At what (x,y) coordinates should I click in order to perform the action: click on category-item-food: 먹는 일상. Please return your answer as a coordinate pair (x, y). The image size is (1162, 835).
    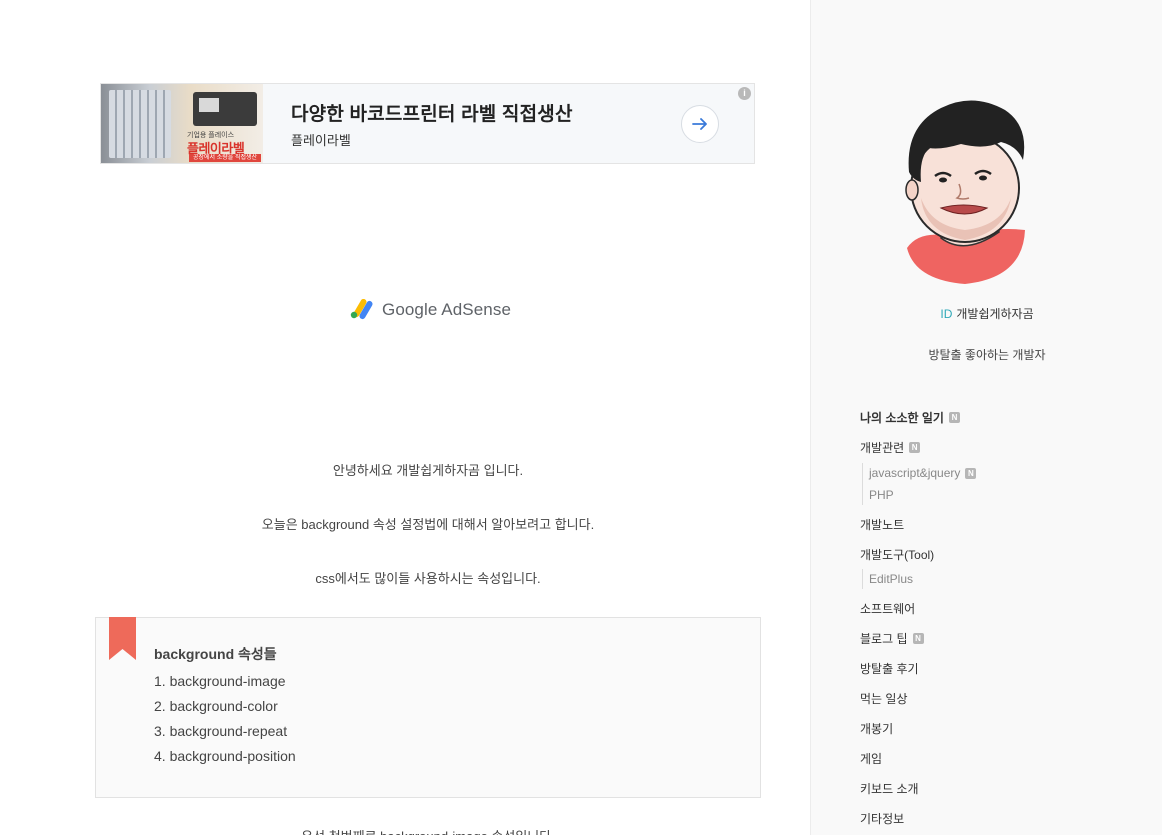
    Looking at the image, I should click on (990, 698).